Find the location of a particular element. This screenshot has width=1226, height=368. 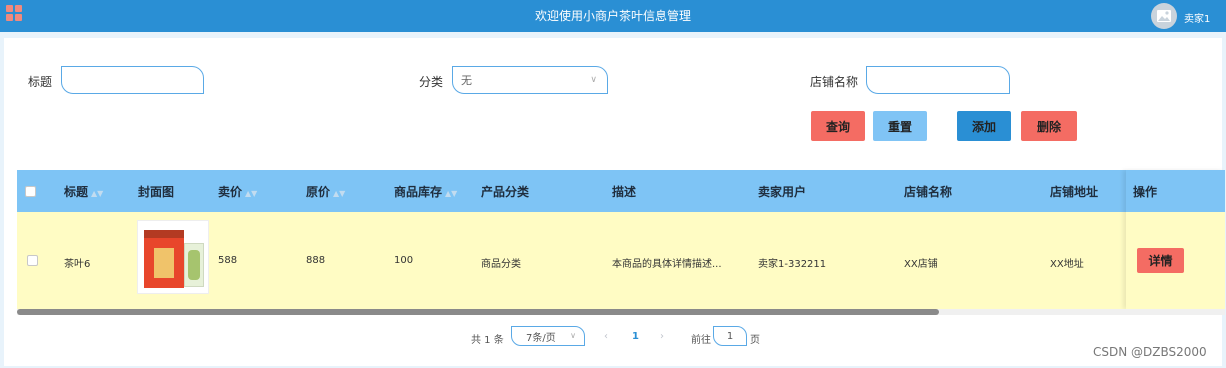

shop-filter-label: 店铺名称 is located at coordinates (834, 82).